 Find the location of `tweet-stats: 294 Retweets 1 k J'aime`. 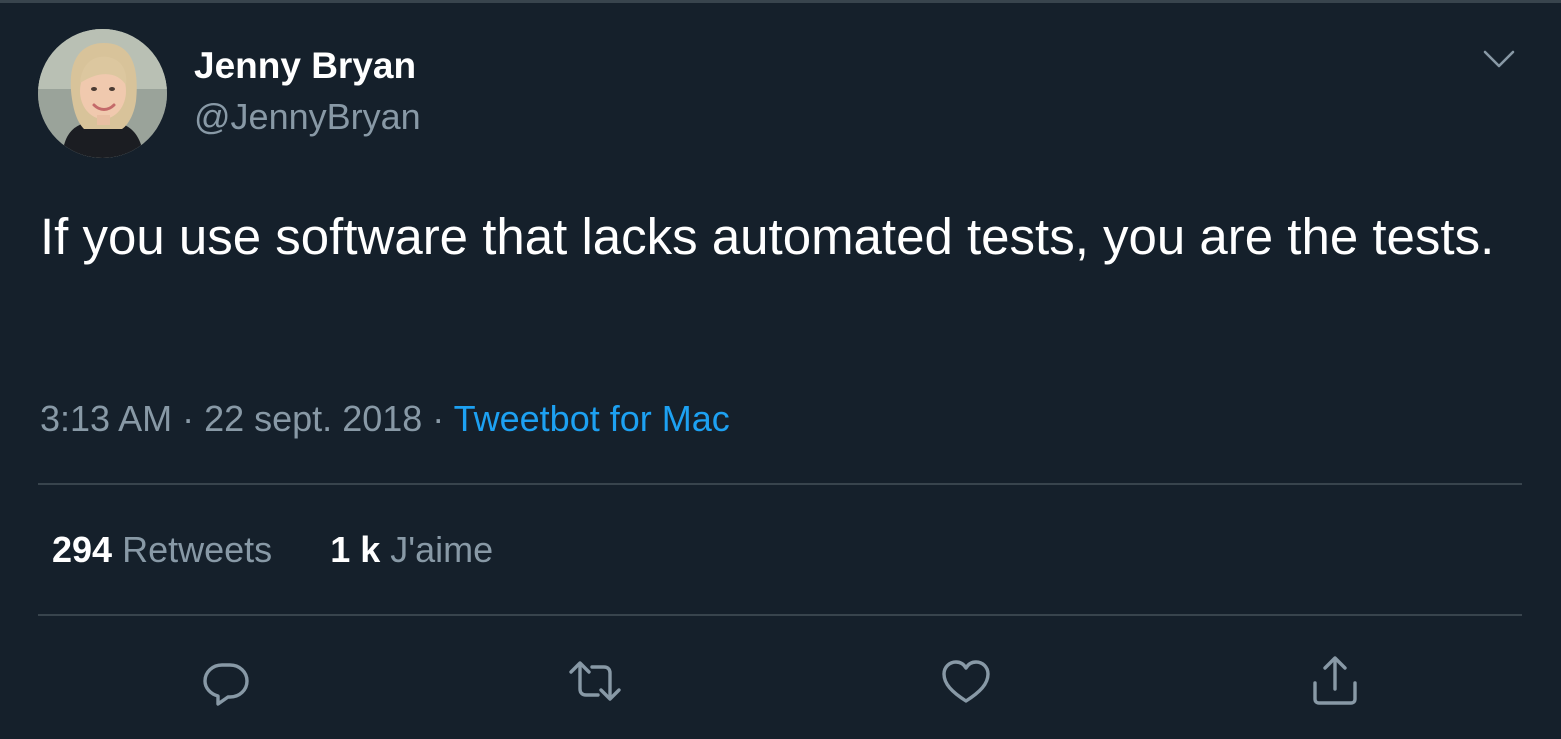

tweet-stats: 294 Retweets 1 k J'aime is located at coordinates (272, 550).